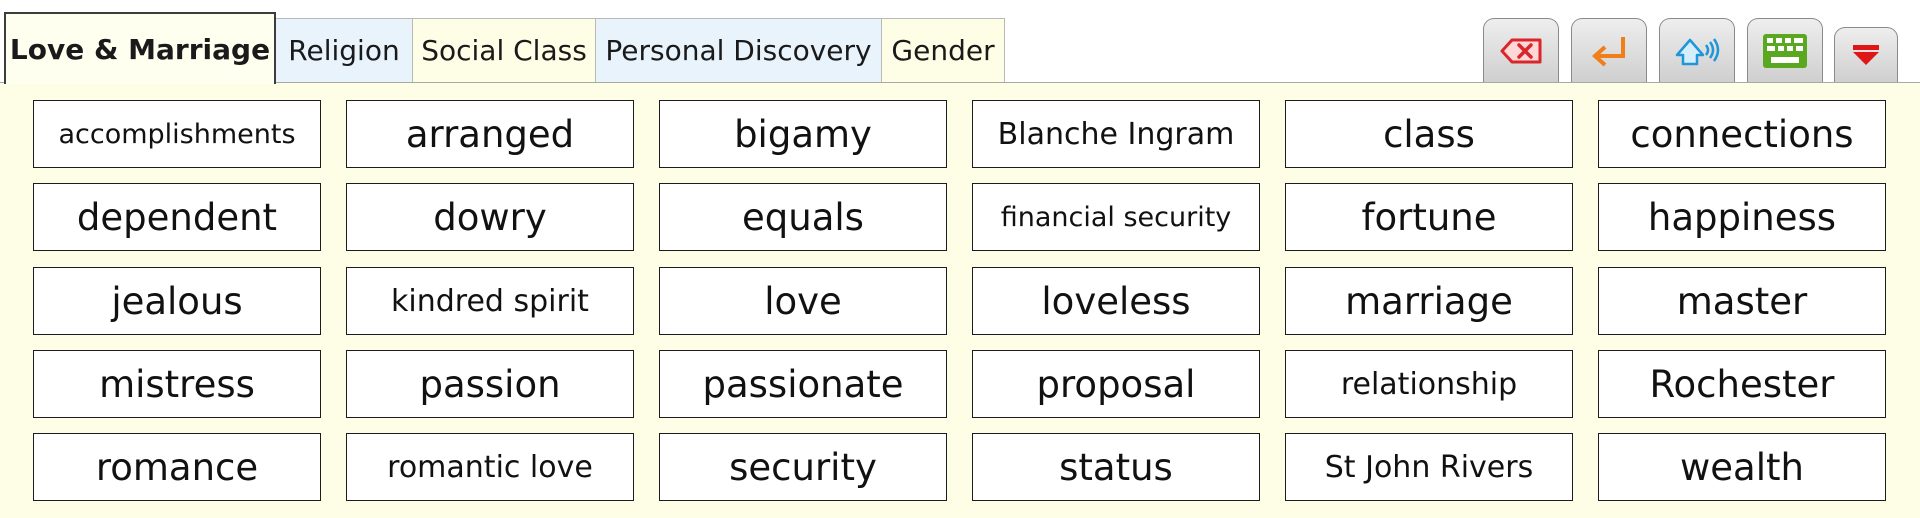  Describe the element at coordinates (803, 217) in the screenshot. I see `word-button: equals` at that location.